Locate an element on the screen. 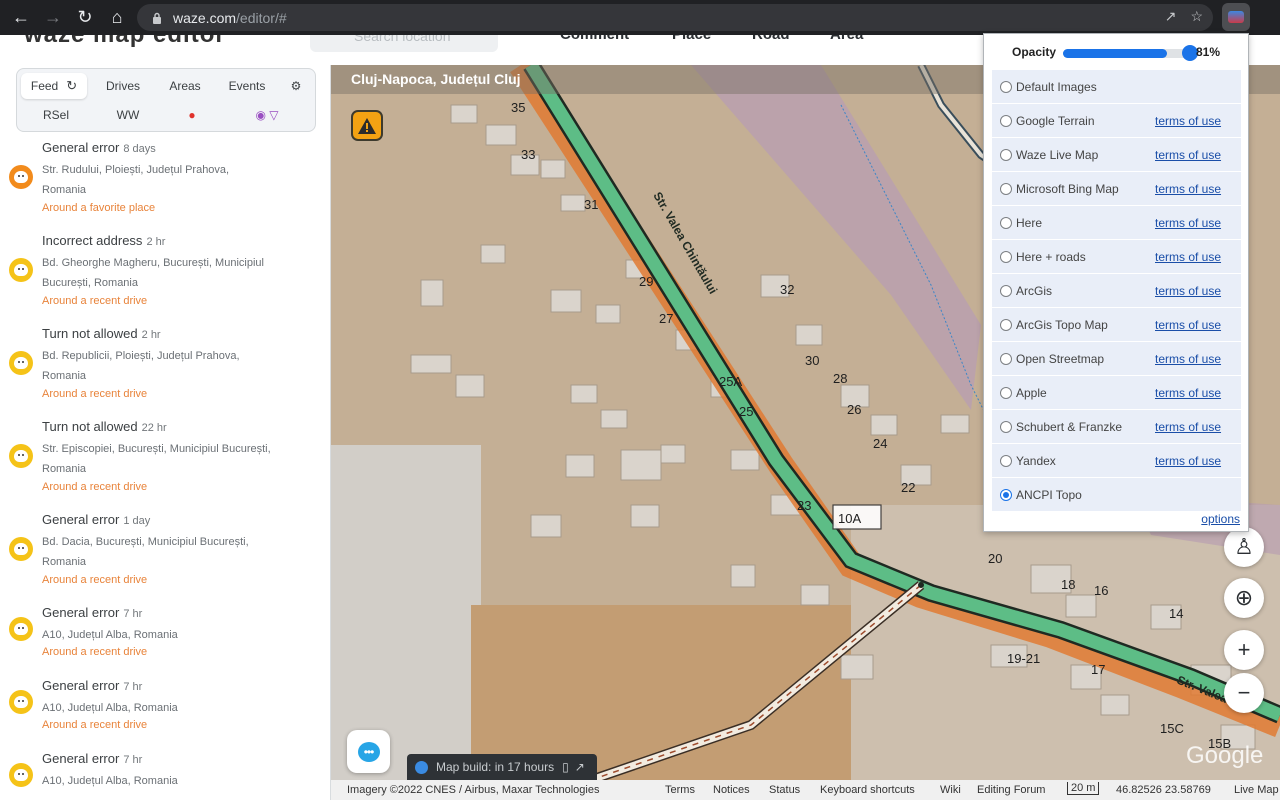 Image resolution: width=1280 pixels, height=800 pixels. back-icon: ← is located at coordinates (21, 18).